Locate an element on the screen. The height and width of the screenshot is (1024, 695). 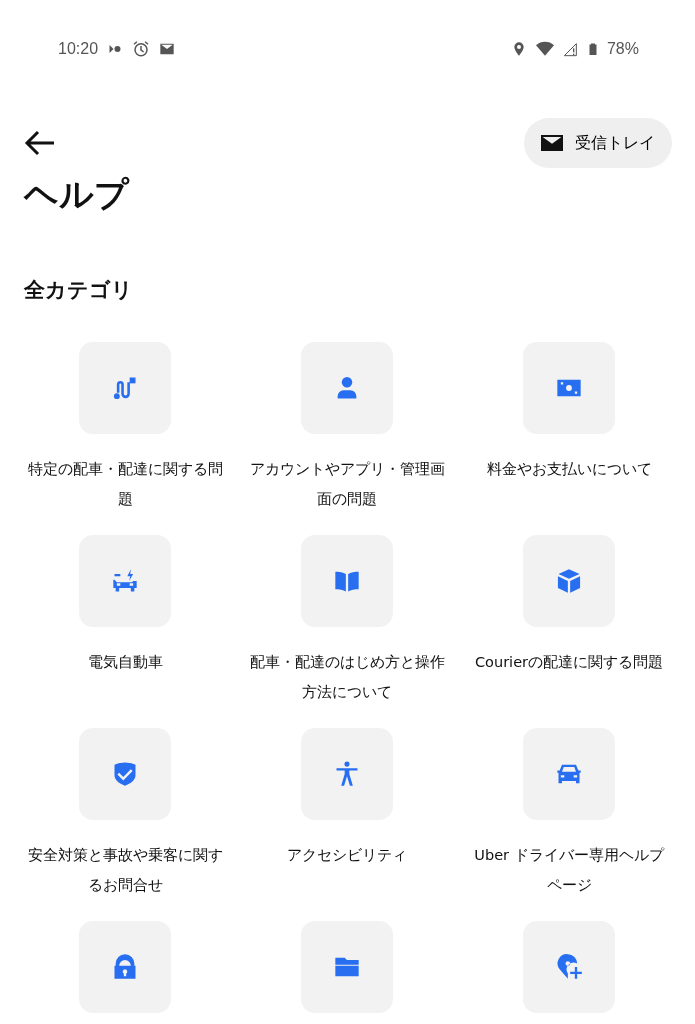
clock-time: 10:20 is located at coordinates (78, 49).